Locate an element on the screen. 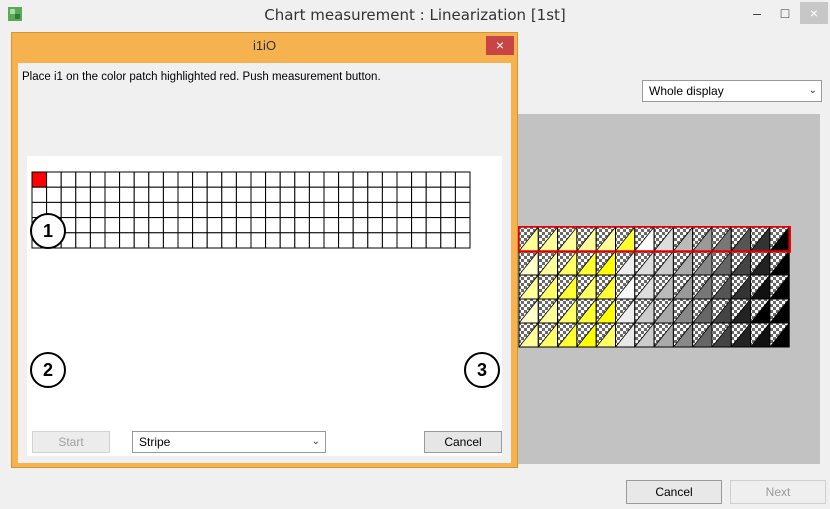 This screenshot has height=509, width=830. patch-chart-preview is located at coordinates (654, 287).